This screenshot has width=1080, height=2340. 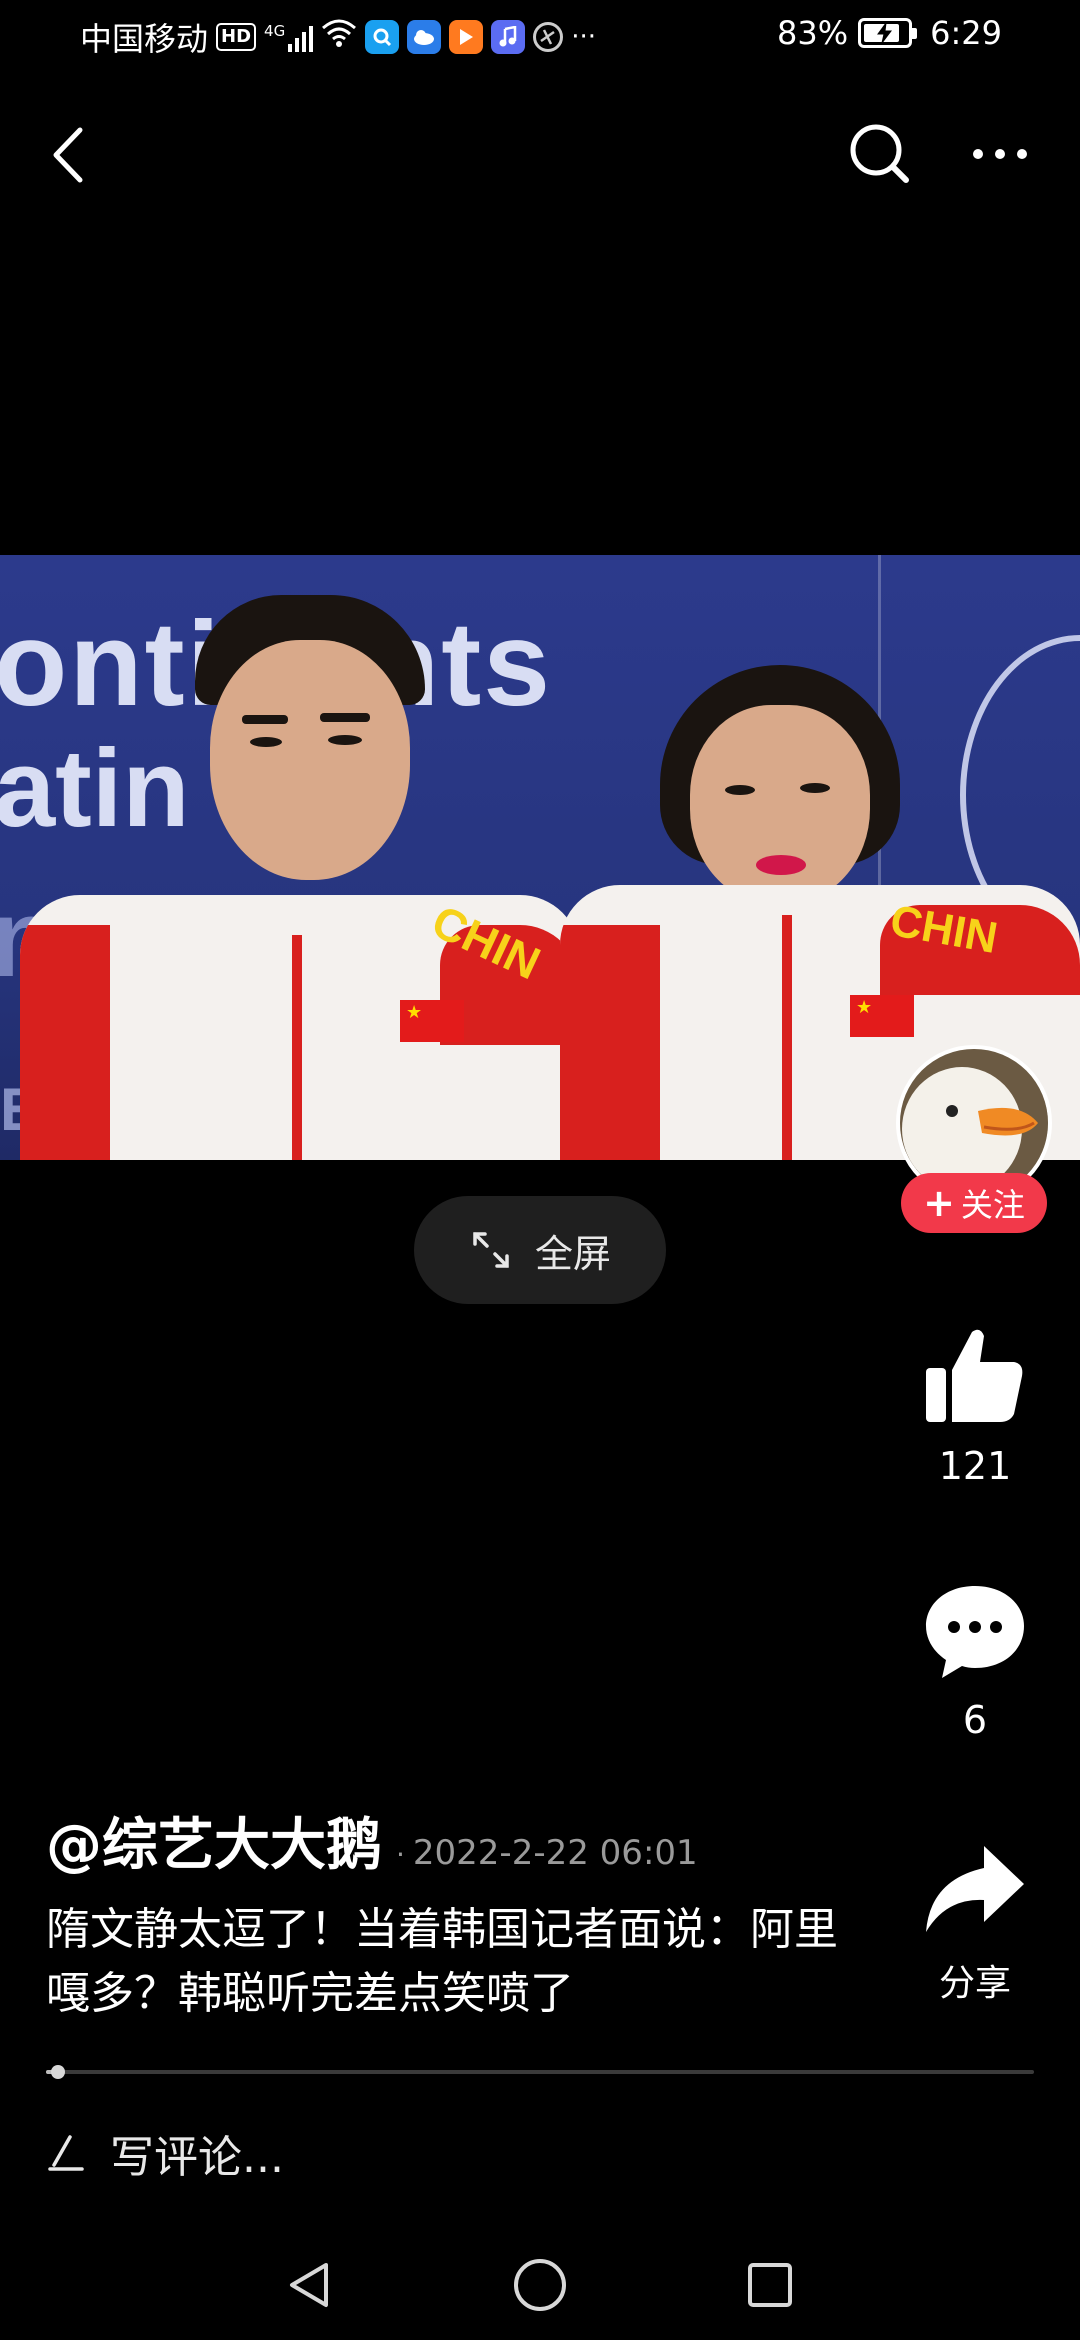 I want to click on nav-home-button, so click(x=540, y=2285).